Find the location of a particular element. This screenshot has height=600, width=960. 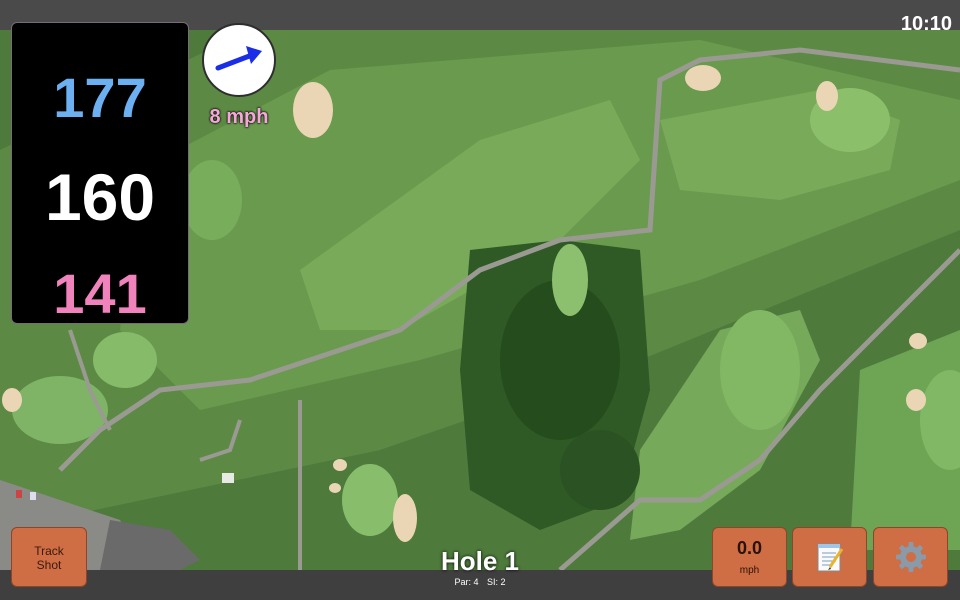

speed-button: 0.0 mph is located at coordinates (749, 557).